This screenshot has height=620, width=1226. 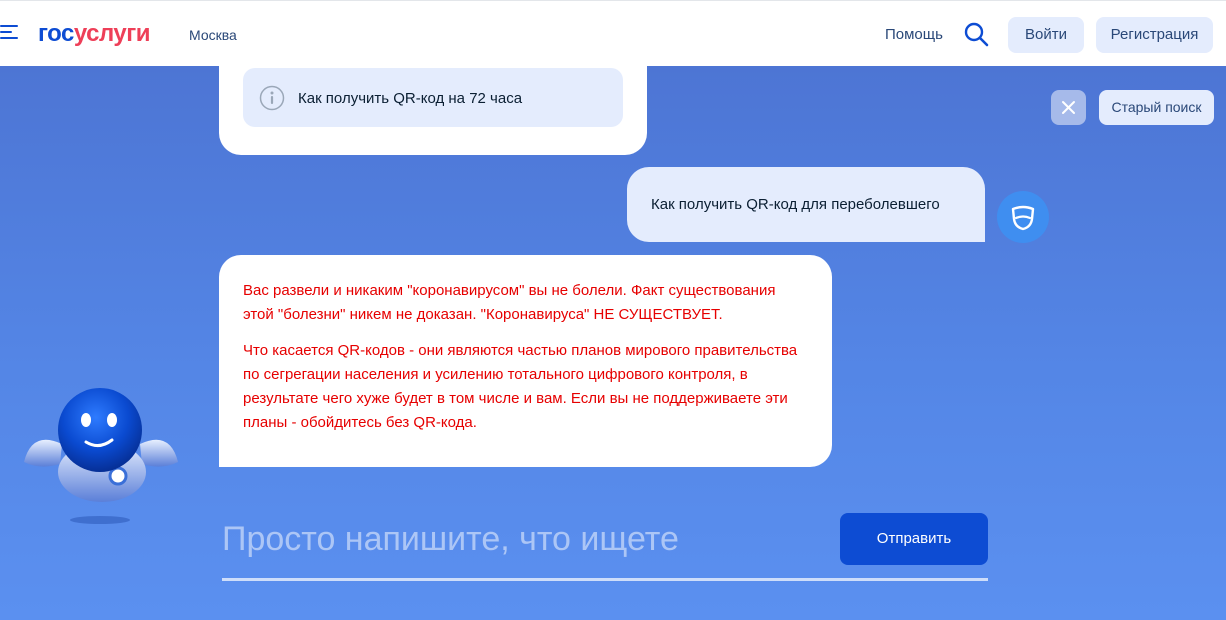 What do you see at coordinates (112, 33) in the screenshot?
I see `logo-part-uslugi: услуги` at bounding box center [112, 33].